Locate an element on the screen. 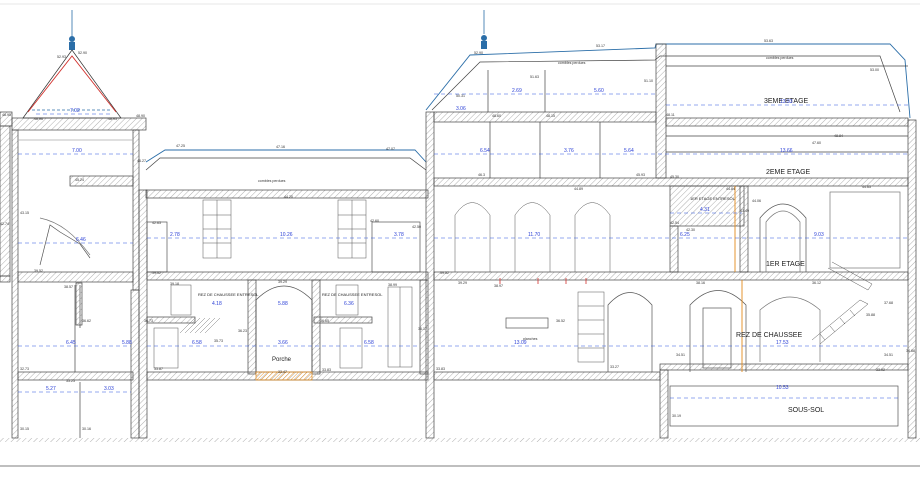 This screenshot has width=920, height=491. height-dim: 13.66 is located at coordinates (786, 151).